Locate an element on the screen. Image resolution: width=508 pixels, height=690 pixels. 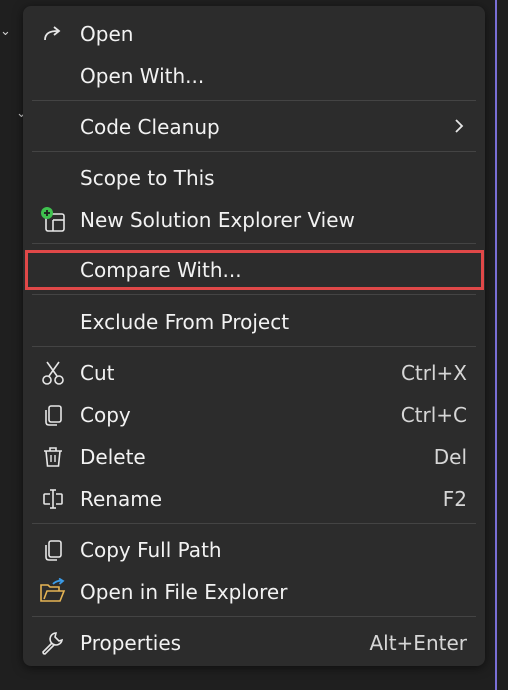
rename-icon is located at coordinates (53, 499).